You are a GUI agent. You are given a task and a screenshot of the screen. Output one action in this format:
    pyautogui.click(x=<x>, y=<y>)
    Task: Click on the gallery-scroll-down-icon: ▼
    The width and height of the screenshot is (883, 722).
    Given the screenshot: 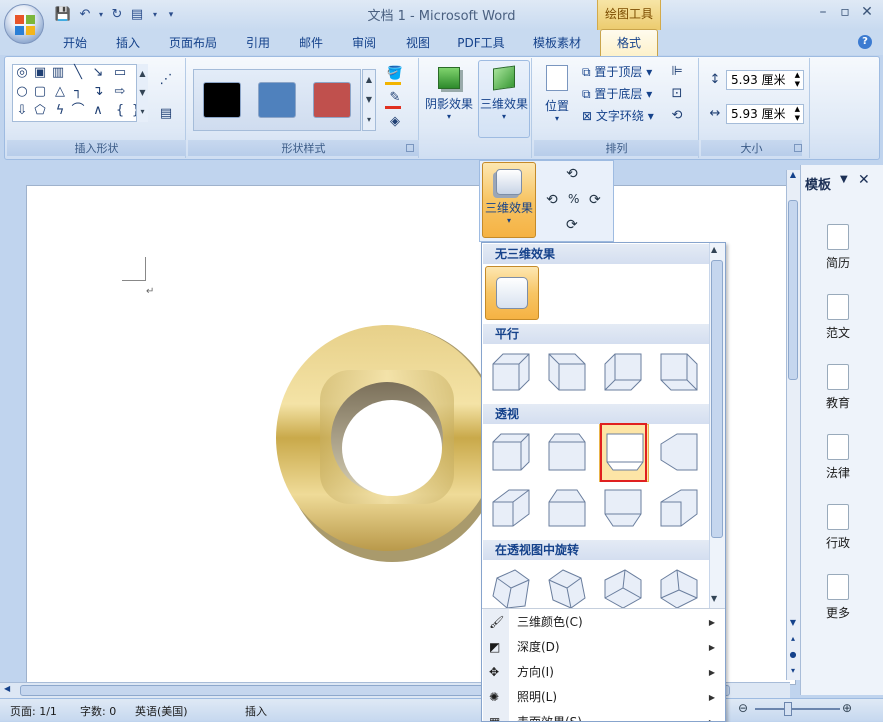 What is the action you would take?
    pyautogui.click(x=714, y=598)
    